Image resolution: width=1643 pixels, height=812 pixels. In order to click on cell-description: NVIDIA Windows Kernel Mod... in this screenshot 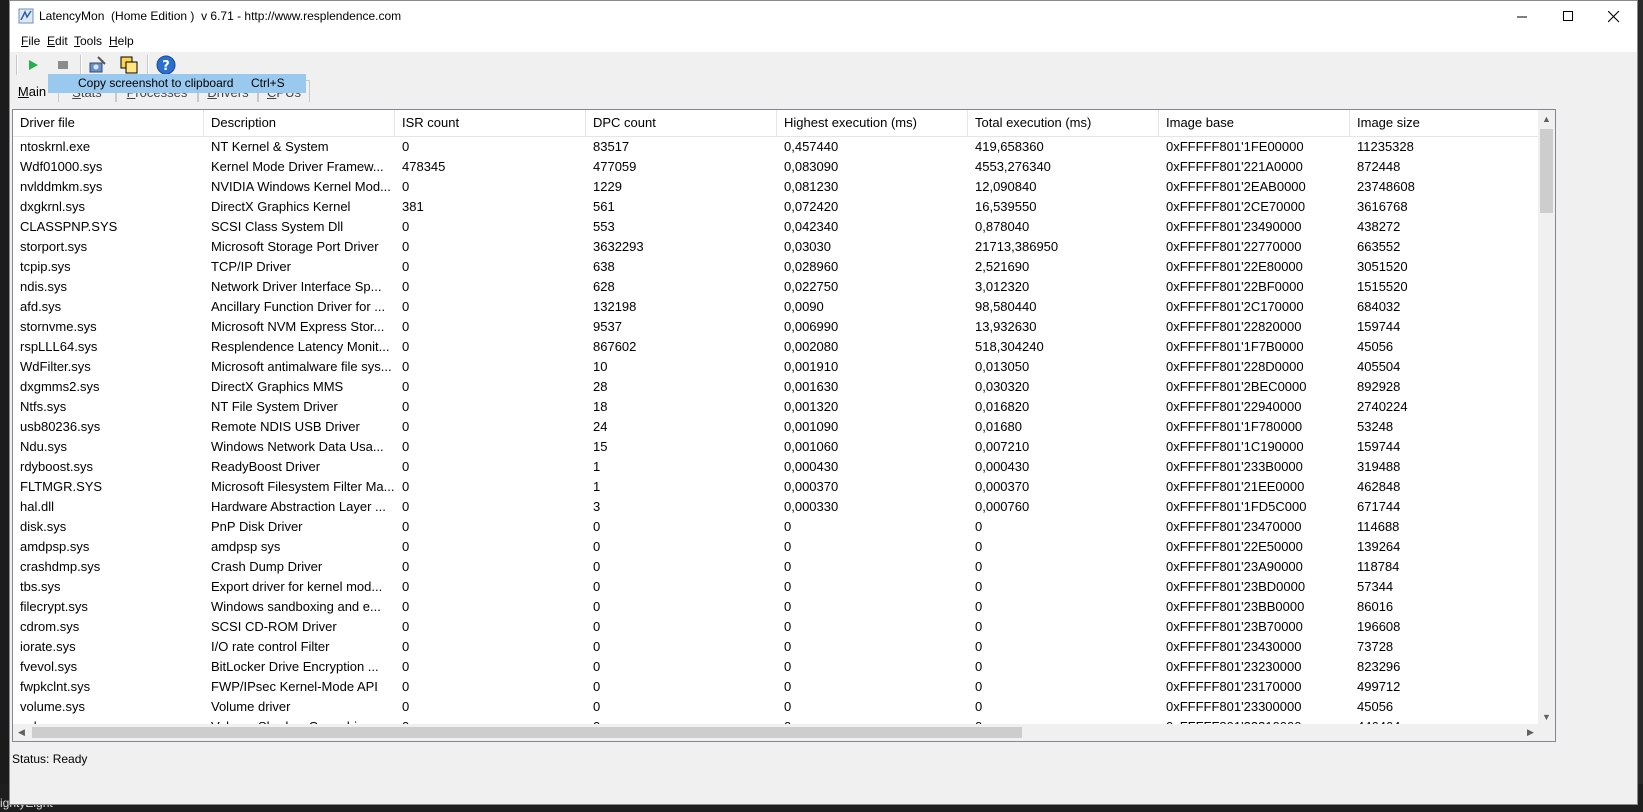, I will do `click(301, 186)`.